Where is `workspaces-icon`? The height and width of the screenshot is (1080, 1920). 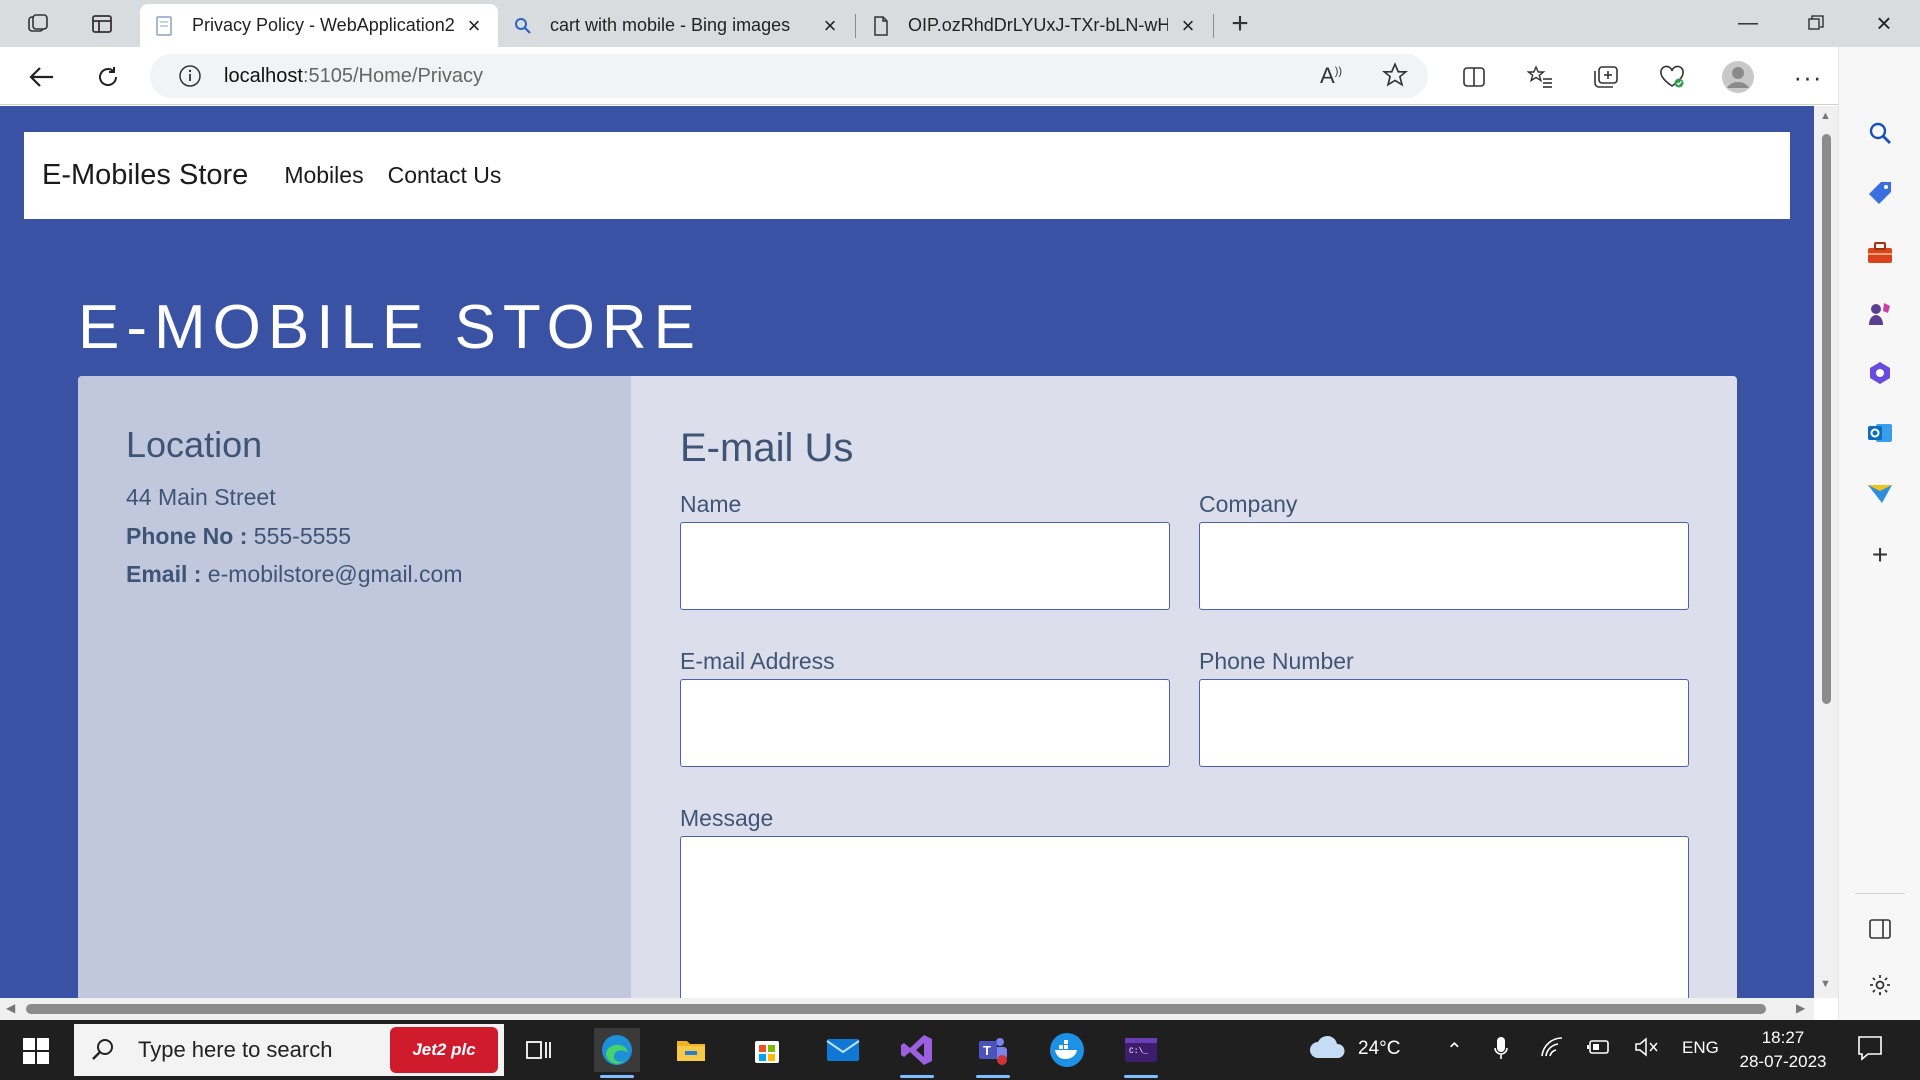
workspaces-icon is located at coordinates (38, 24).